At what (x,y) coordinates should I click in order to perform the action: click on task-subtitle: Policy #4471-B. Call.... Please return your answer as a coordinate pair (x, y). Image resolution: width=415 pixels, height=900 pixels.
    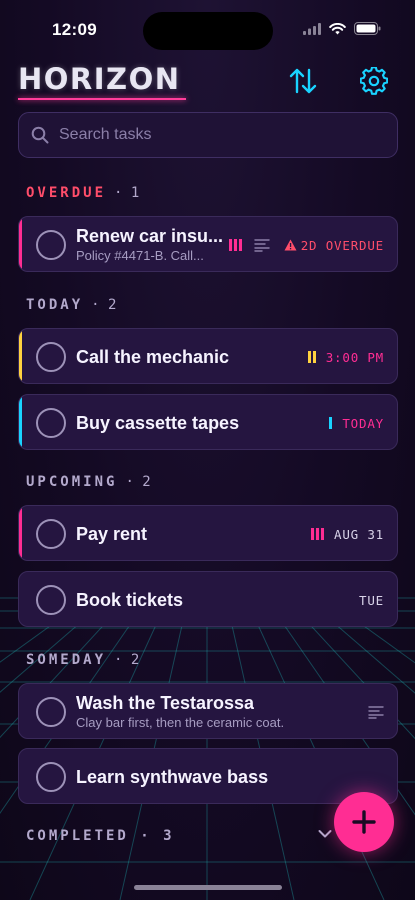
    Looking at the image, I should click on (140, 255).